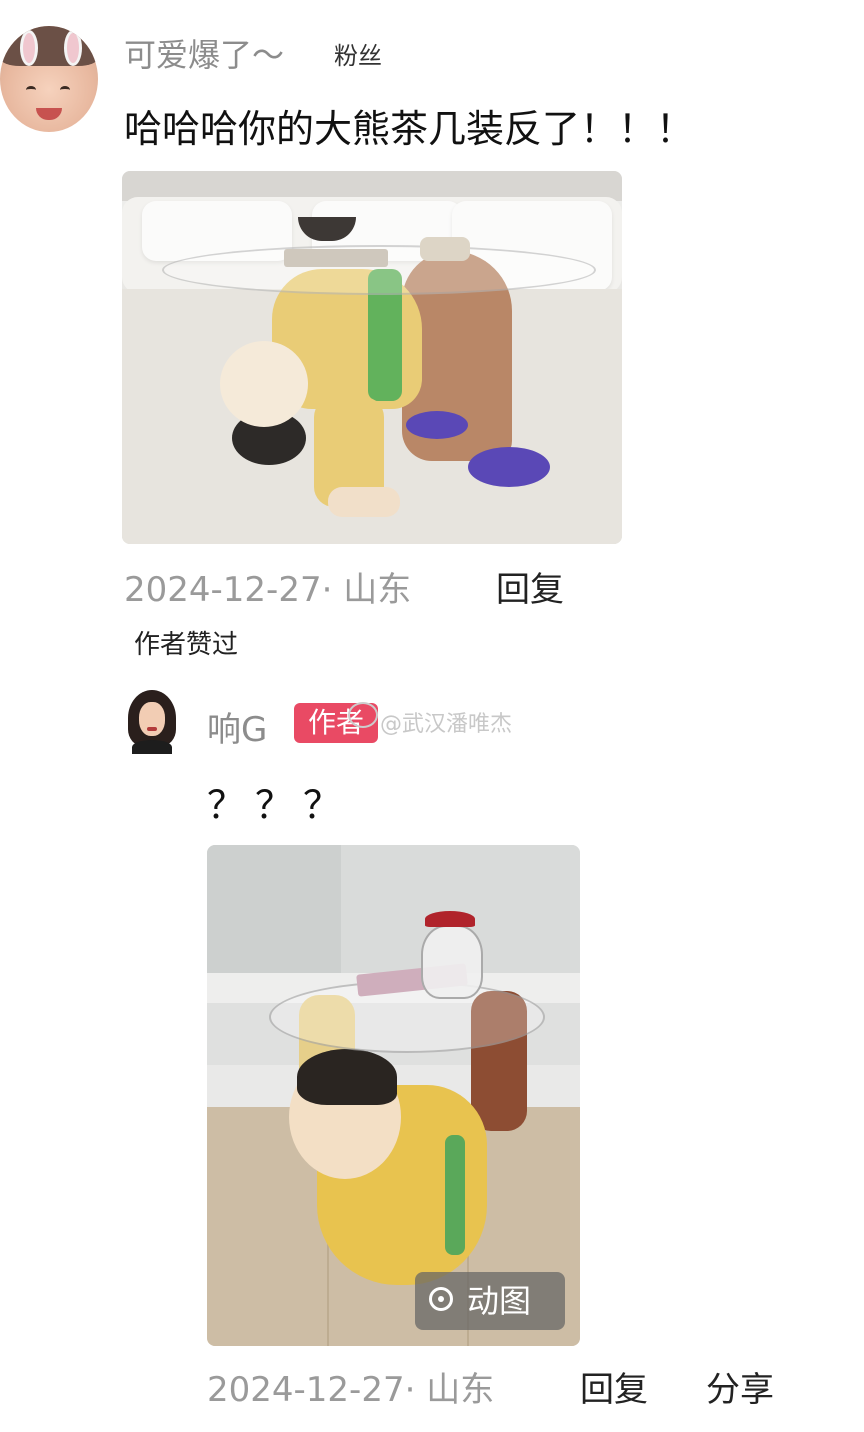 This screenshot has height=1432, width=864. What do you see at coordinates (49, 114) in the screenshot?
I see `avatar-mouth` at bounding box center [49, 114].